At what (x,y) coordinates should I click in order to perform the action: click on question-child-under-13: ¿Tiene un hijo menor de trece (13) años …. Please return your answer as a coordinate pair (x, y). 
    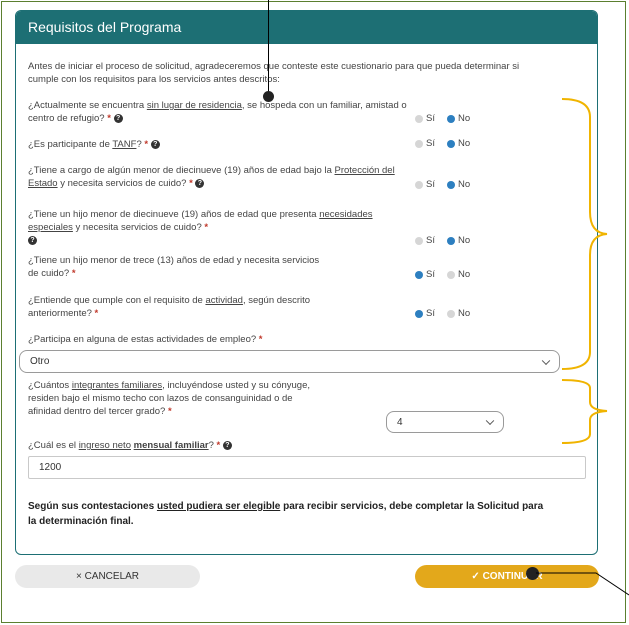
    Looking at the image, I should click on (174, 267).